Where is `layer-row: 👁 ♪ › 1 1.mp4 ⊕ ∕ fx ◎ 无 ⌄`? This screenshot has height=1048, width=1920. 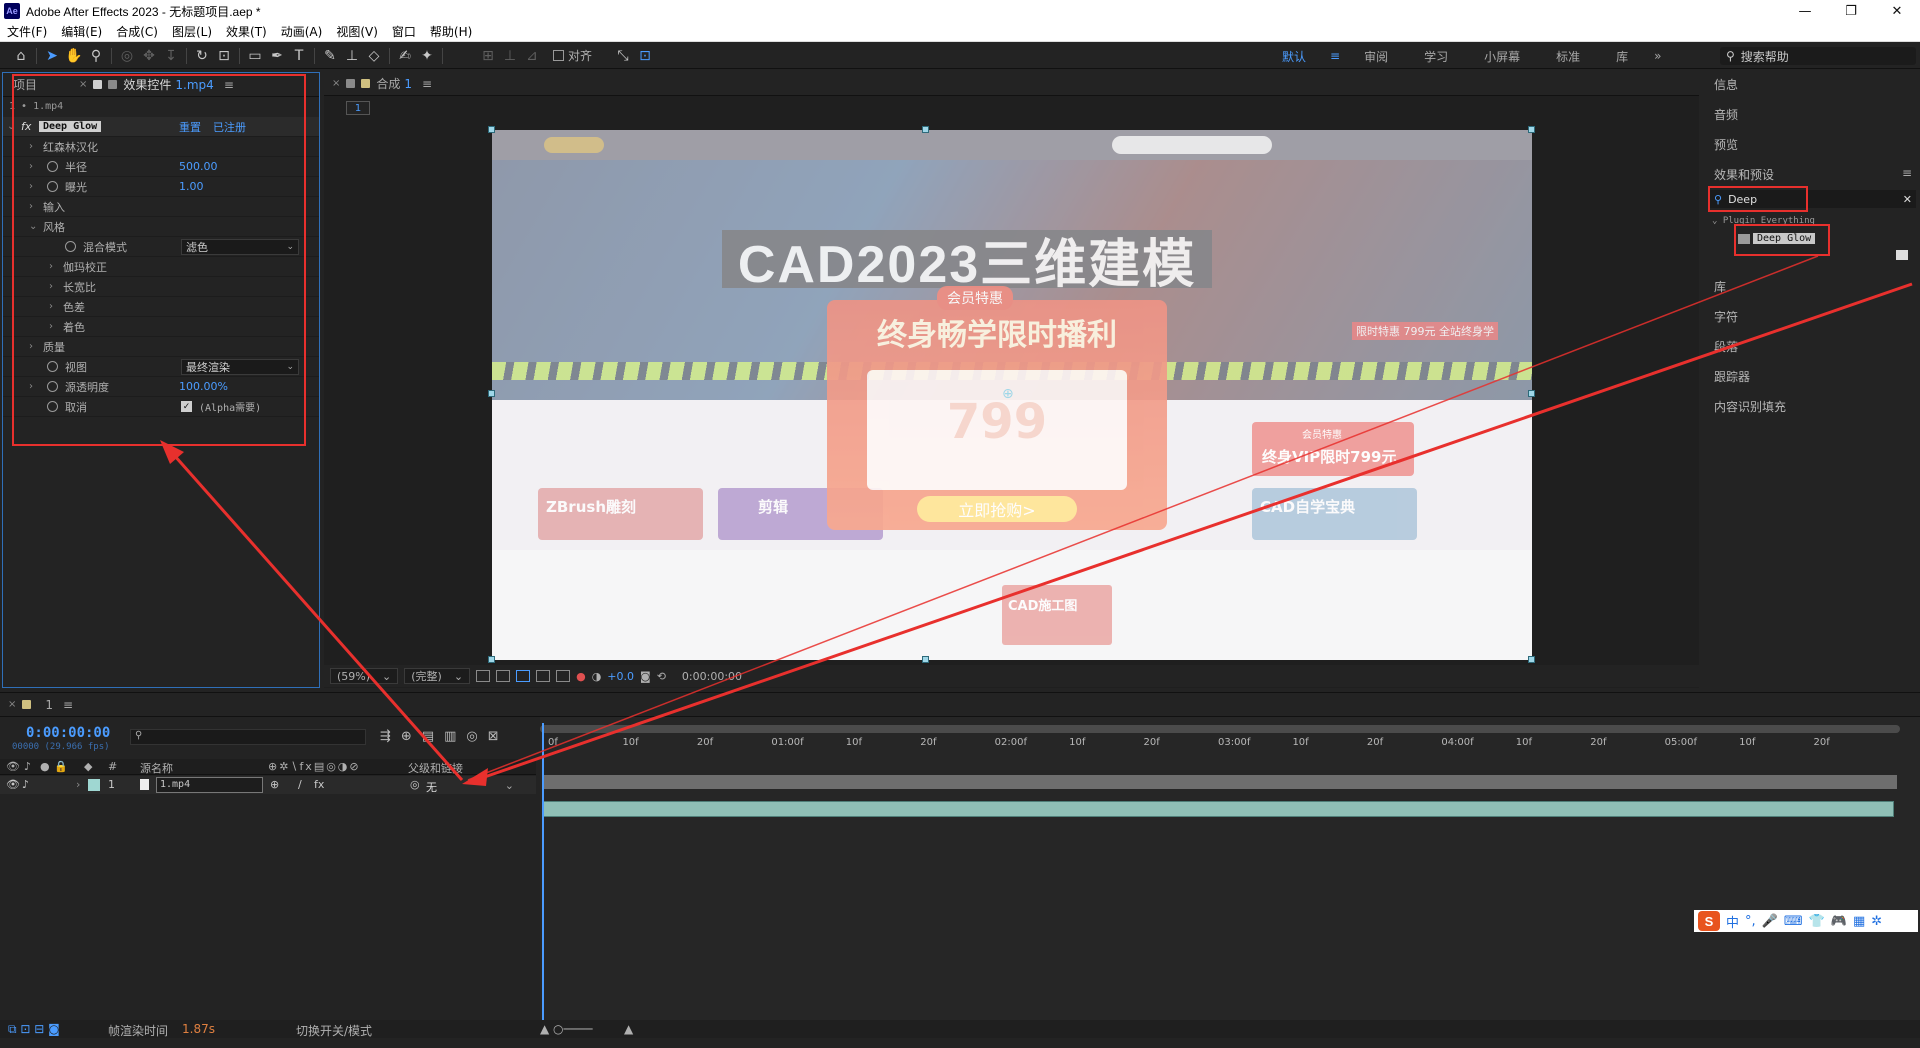 layer-row: 👁 ♪ › 1 1.mp4 ⊕ ∕ fx ◎ 无 ⌄ is located at coordinates (268, 785).